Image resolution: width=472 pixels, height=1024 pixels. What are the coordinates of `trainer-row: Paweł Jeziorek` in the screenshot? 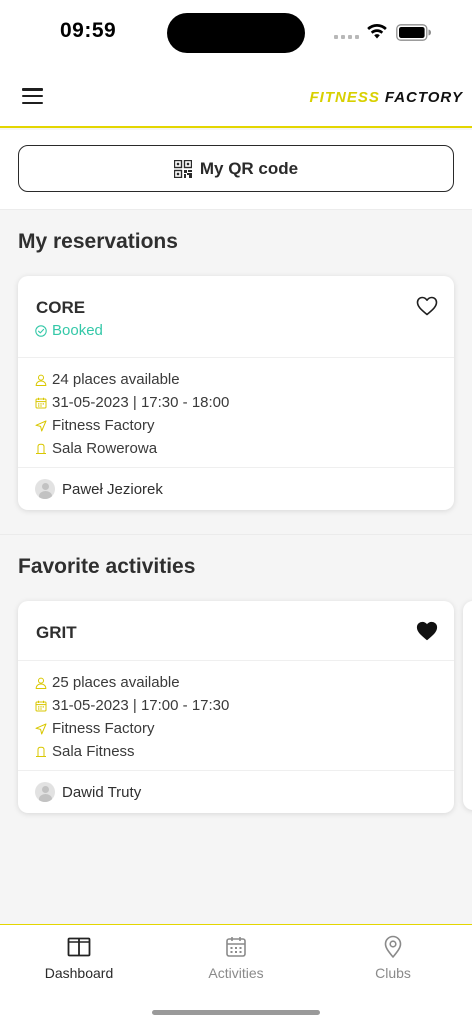 It's located at (236, 489).